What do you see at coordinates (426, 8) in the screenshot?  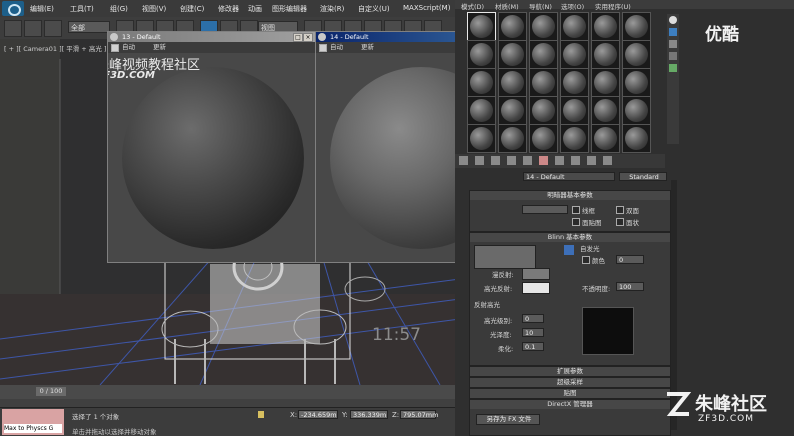 I see `menu-maxscript: MAXScript(M)` at bounding box center [426, 8].